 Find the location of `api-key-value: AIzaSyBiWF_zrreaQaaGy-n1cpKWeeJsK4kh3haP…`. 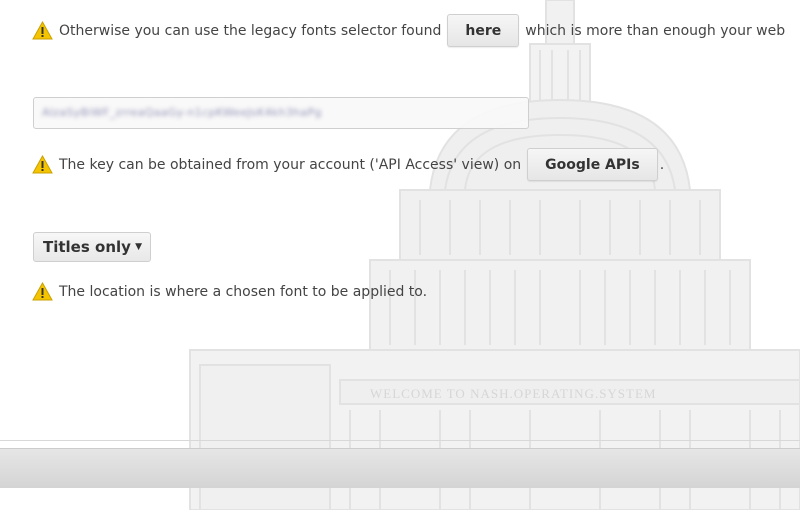

api-key-value: AIzaSyBiWF_zrreaQaaGy-n1cpKWeeJsK4kh3haP… is located at coordinates (182, 112).